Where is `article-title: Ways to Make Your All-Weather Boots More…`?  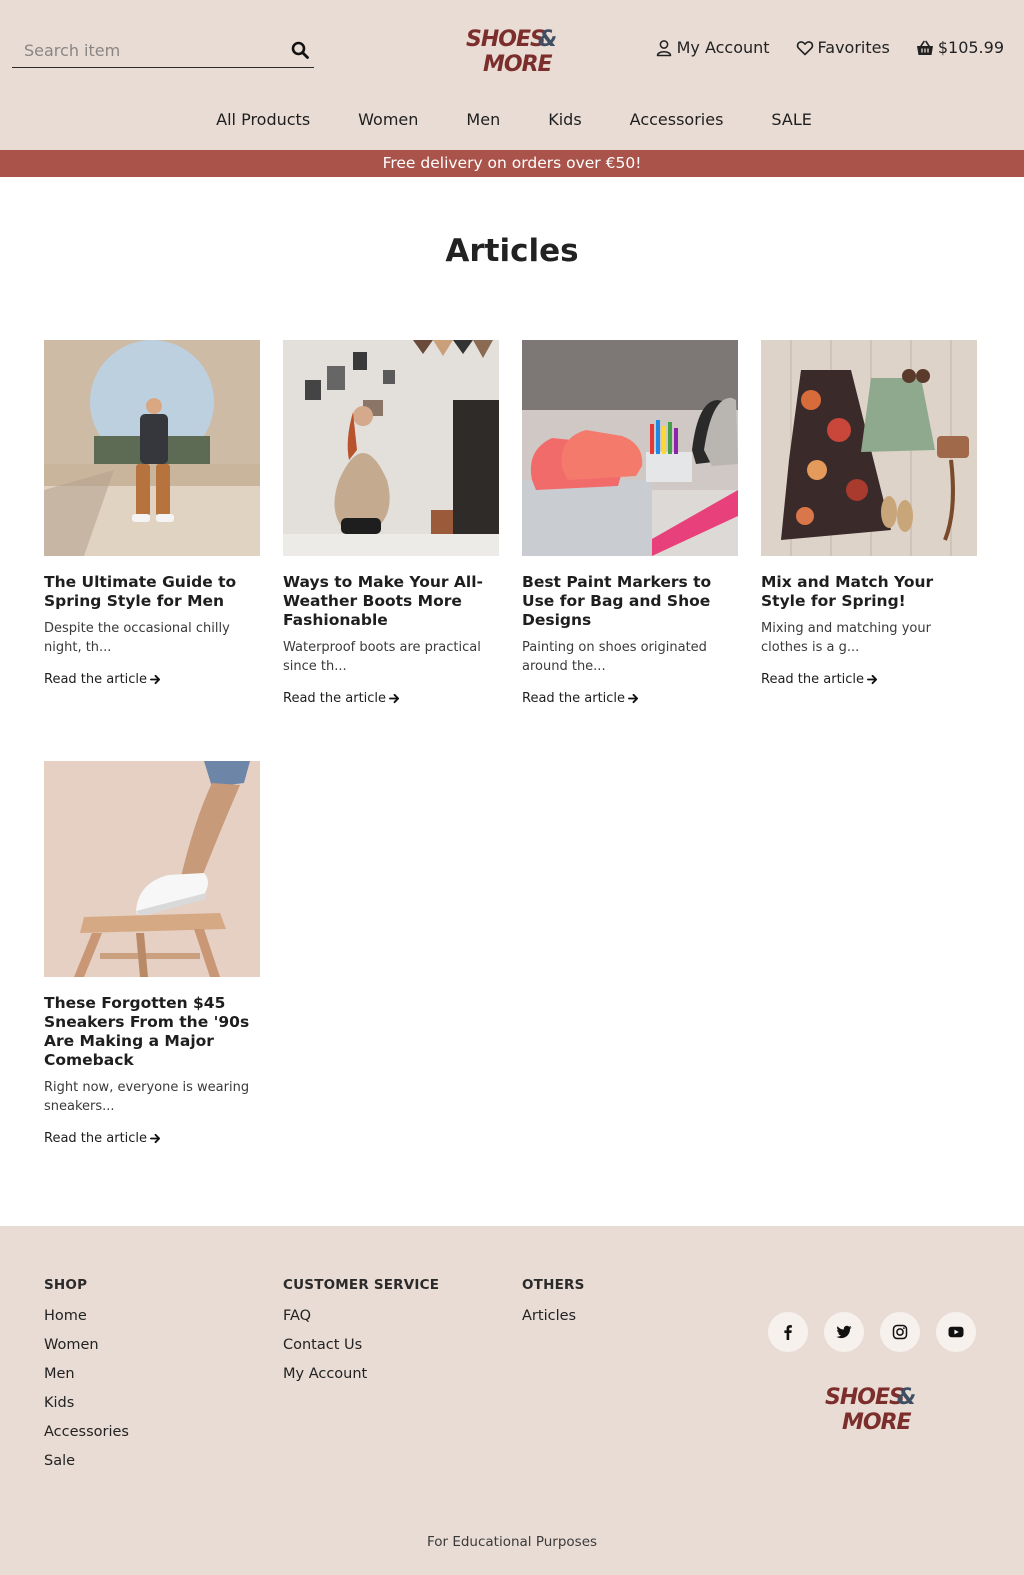
article-title: Ways to Make Your All-Weather Boots More… is located at coordinates (391, 601).